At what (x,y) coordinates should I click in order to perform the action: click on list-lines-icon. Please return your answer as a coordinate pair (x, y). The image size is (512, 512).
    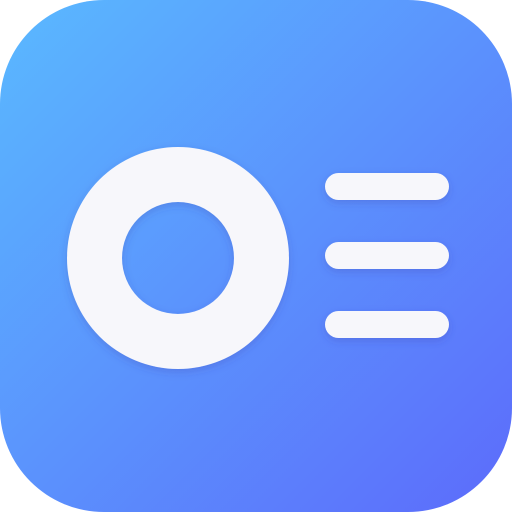
    Looking at the image, I should click on (387, 255).